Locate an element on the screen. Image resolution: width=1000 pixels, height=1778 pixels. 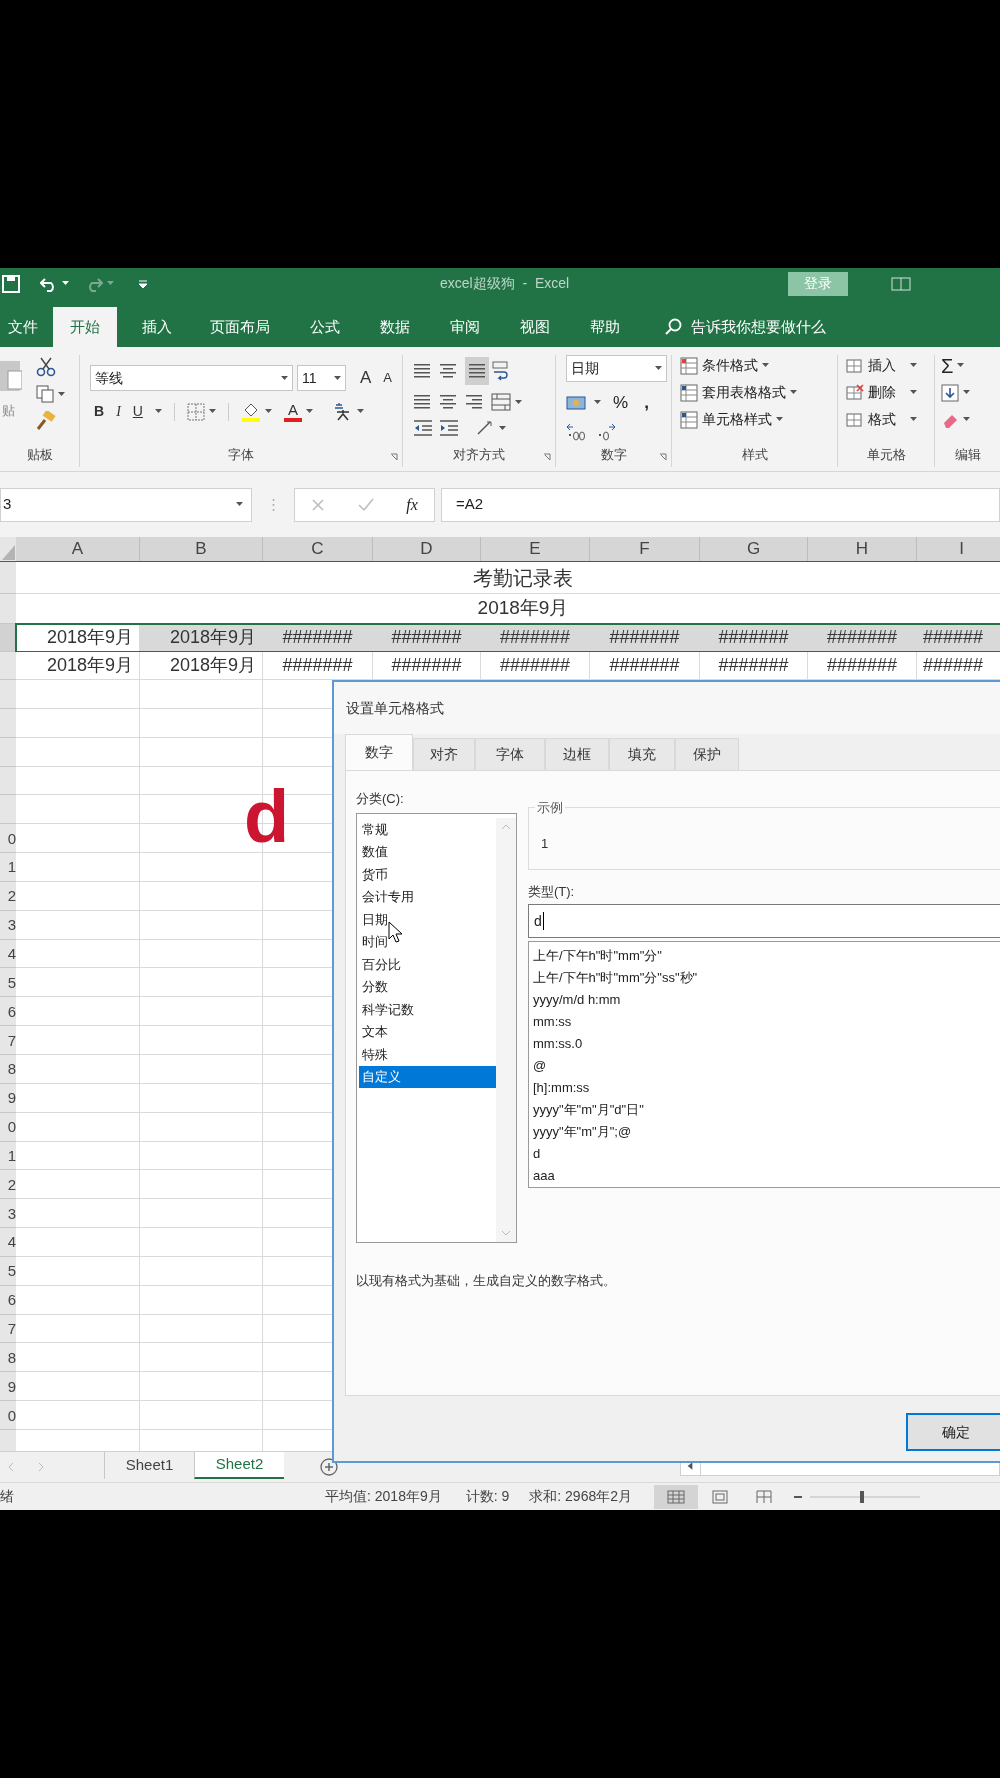
format-item: 上午/下午h"时"mm"分" is located at coordinates (766, 956).